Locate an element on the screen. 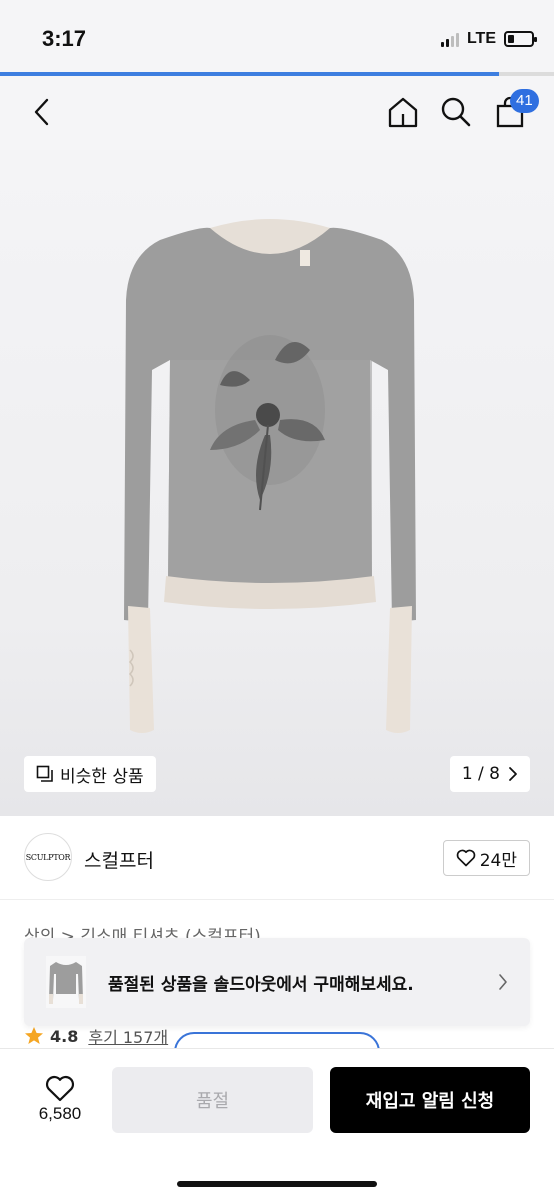 The height and width of the screenshot is (1200, 554). network-label: LTE is located at coordinates (481, 38).